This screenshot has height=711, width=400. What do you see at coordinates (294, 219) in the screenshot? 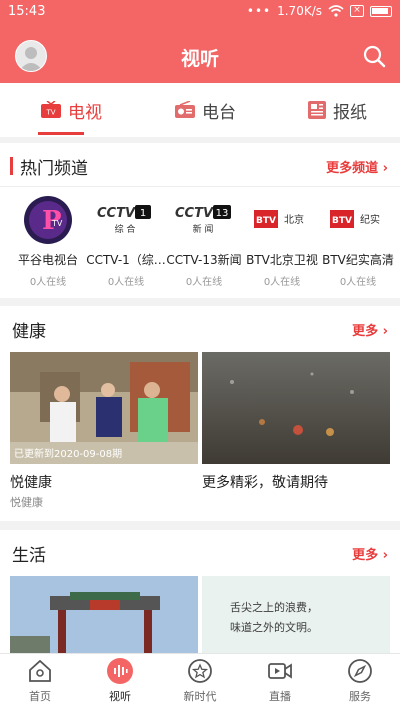
I see `svg-text: 北京` at bounding box center [294, 219].